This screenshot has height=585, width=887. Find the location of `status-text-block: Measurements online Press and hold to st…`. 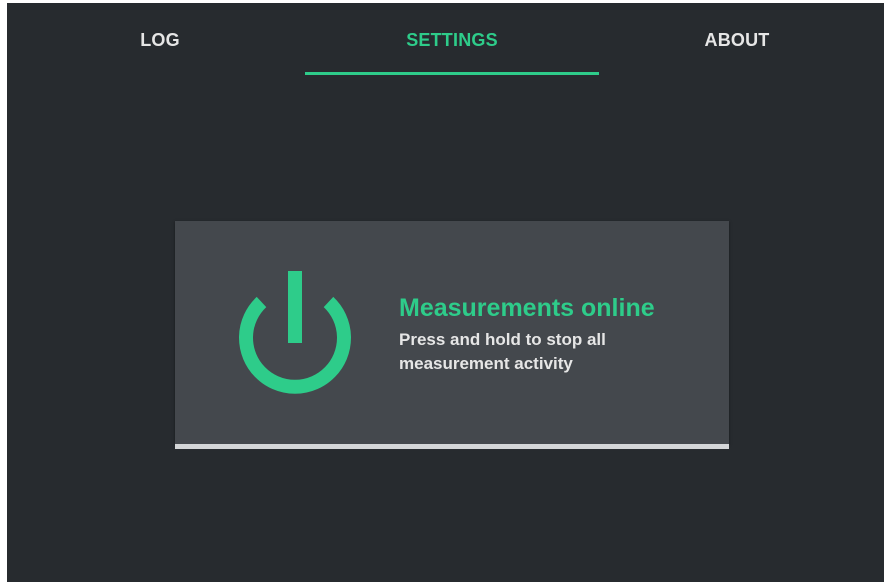

status-text-block: Measurements online Press and hold to st… is located at coordinates (554, 334).